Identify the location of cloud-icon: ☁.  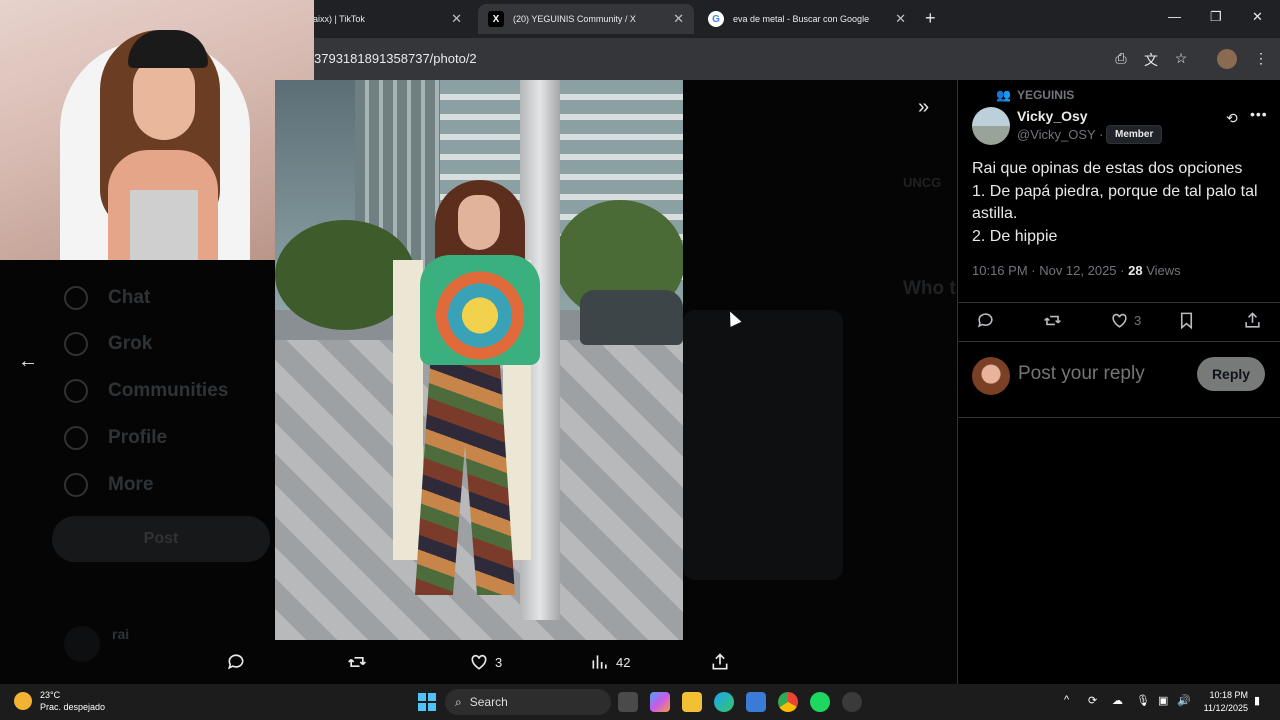
(1117, 700).